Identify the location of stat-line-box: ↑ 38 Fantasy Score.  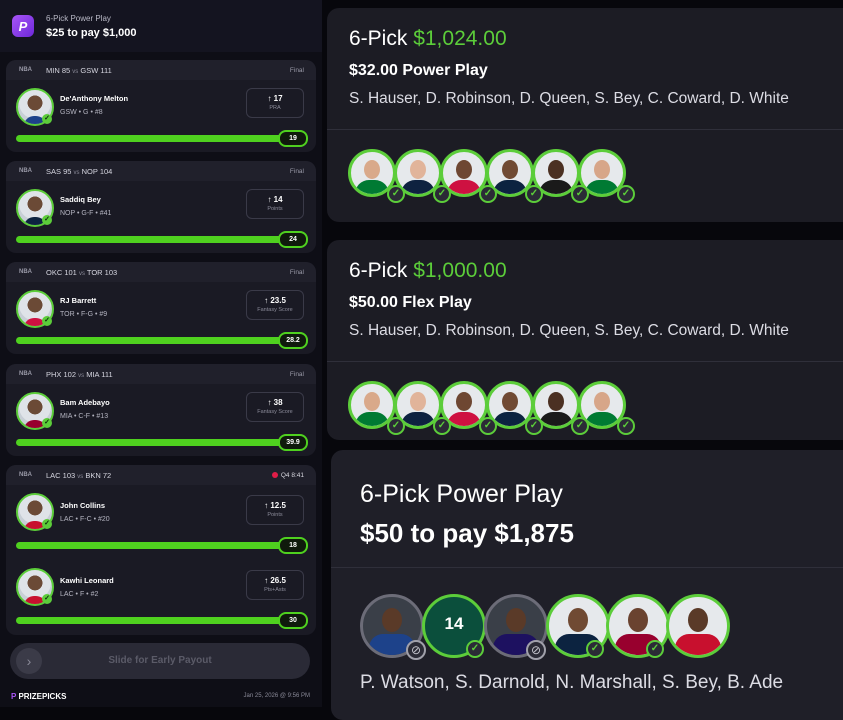
(275, 407).